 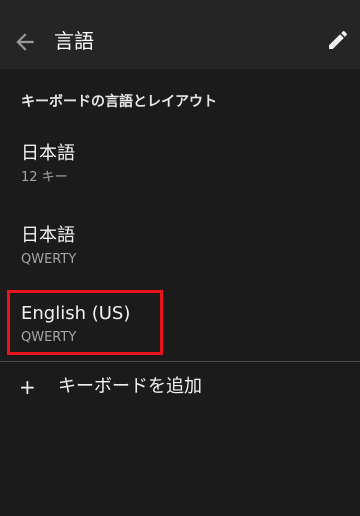 I want to click on add-keyboard-label: キーボードを追加, so click(x=130, y=386).